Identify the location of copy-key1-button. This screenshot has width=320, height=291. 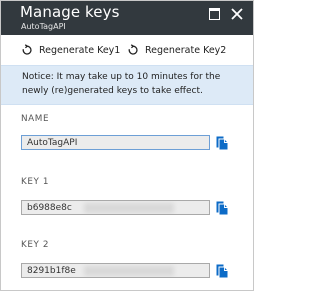
(222, 207).